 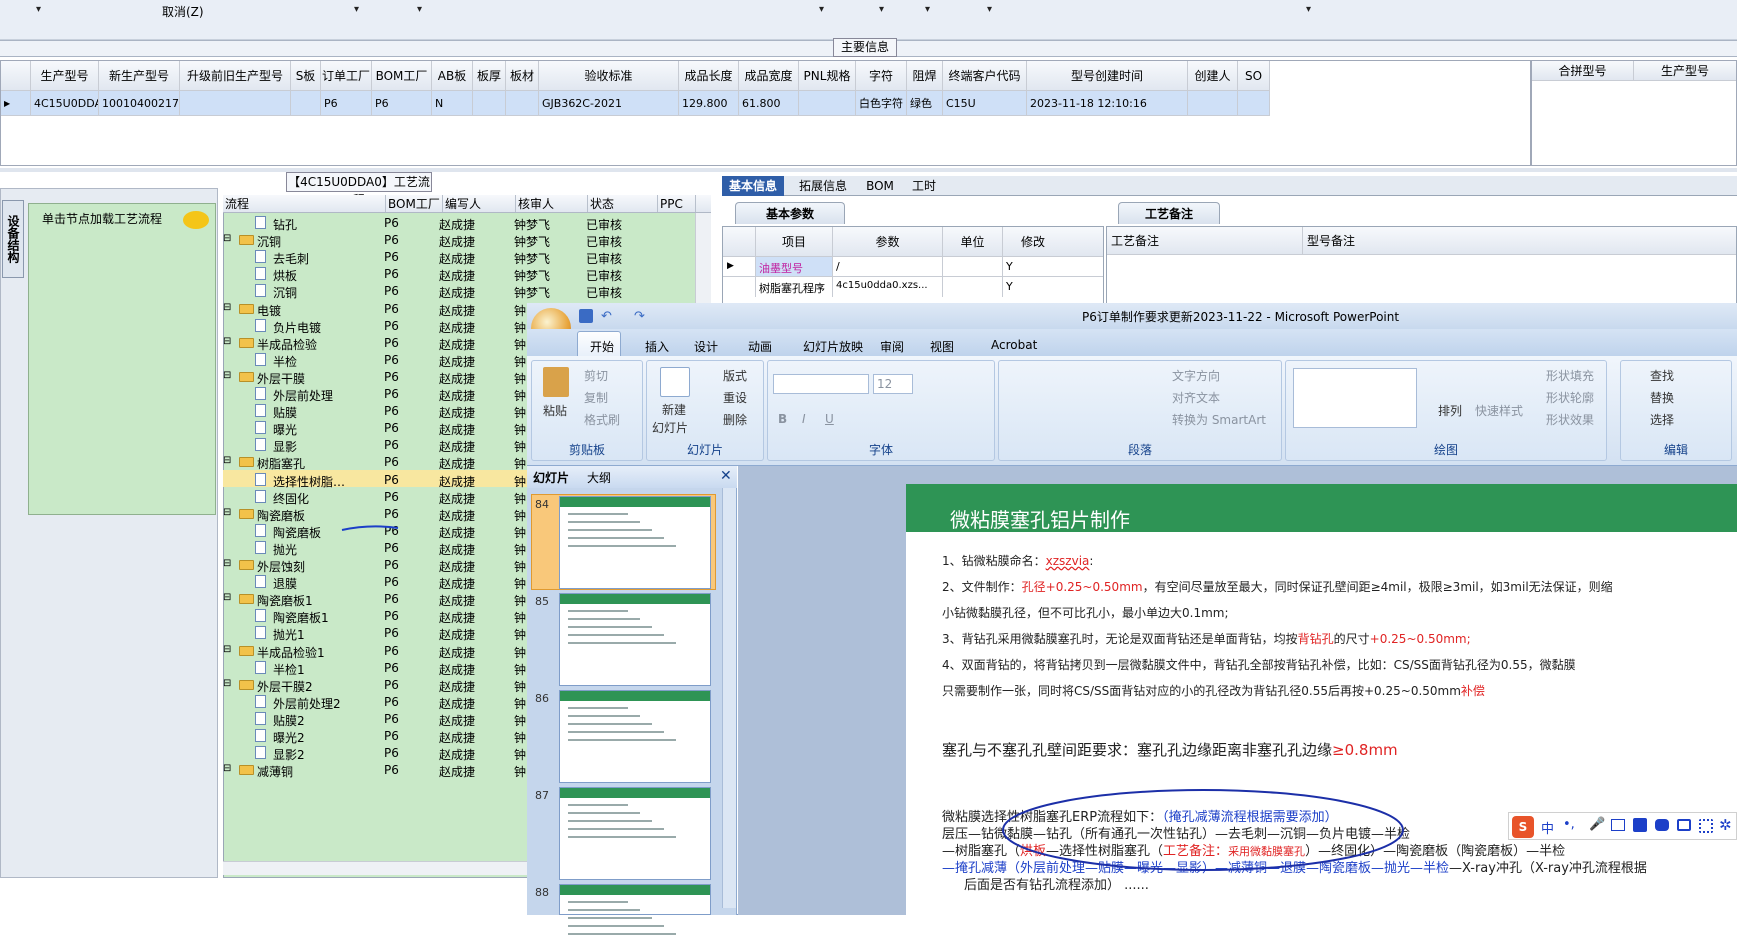 What do you see at coordinates (868, 170) in the screenshot?
I see `splitter` at bounding box center [868, 170].